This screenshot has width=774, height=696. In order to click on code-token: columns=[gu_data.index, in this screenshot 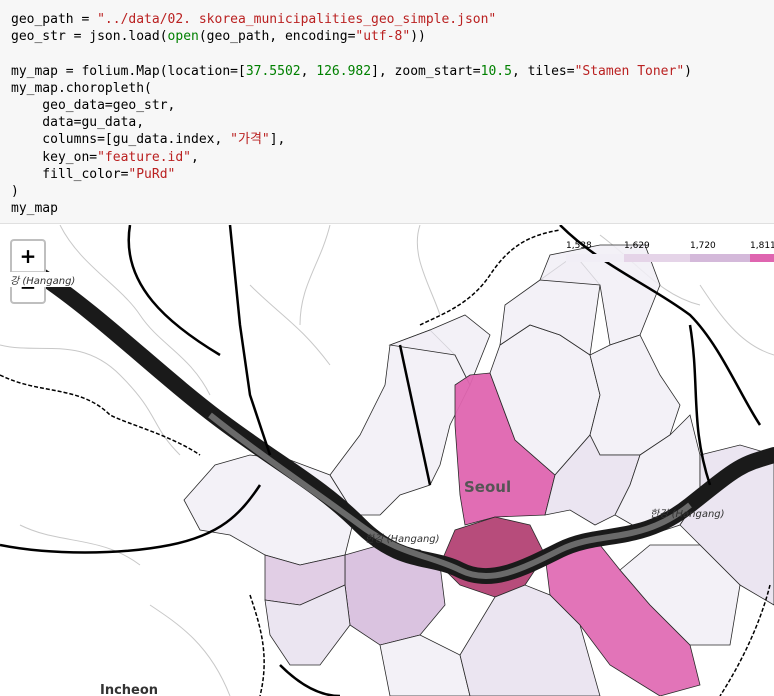, I will do `click(121, 140)`.